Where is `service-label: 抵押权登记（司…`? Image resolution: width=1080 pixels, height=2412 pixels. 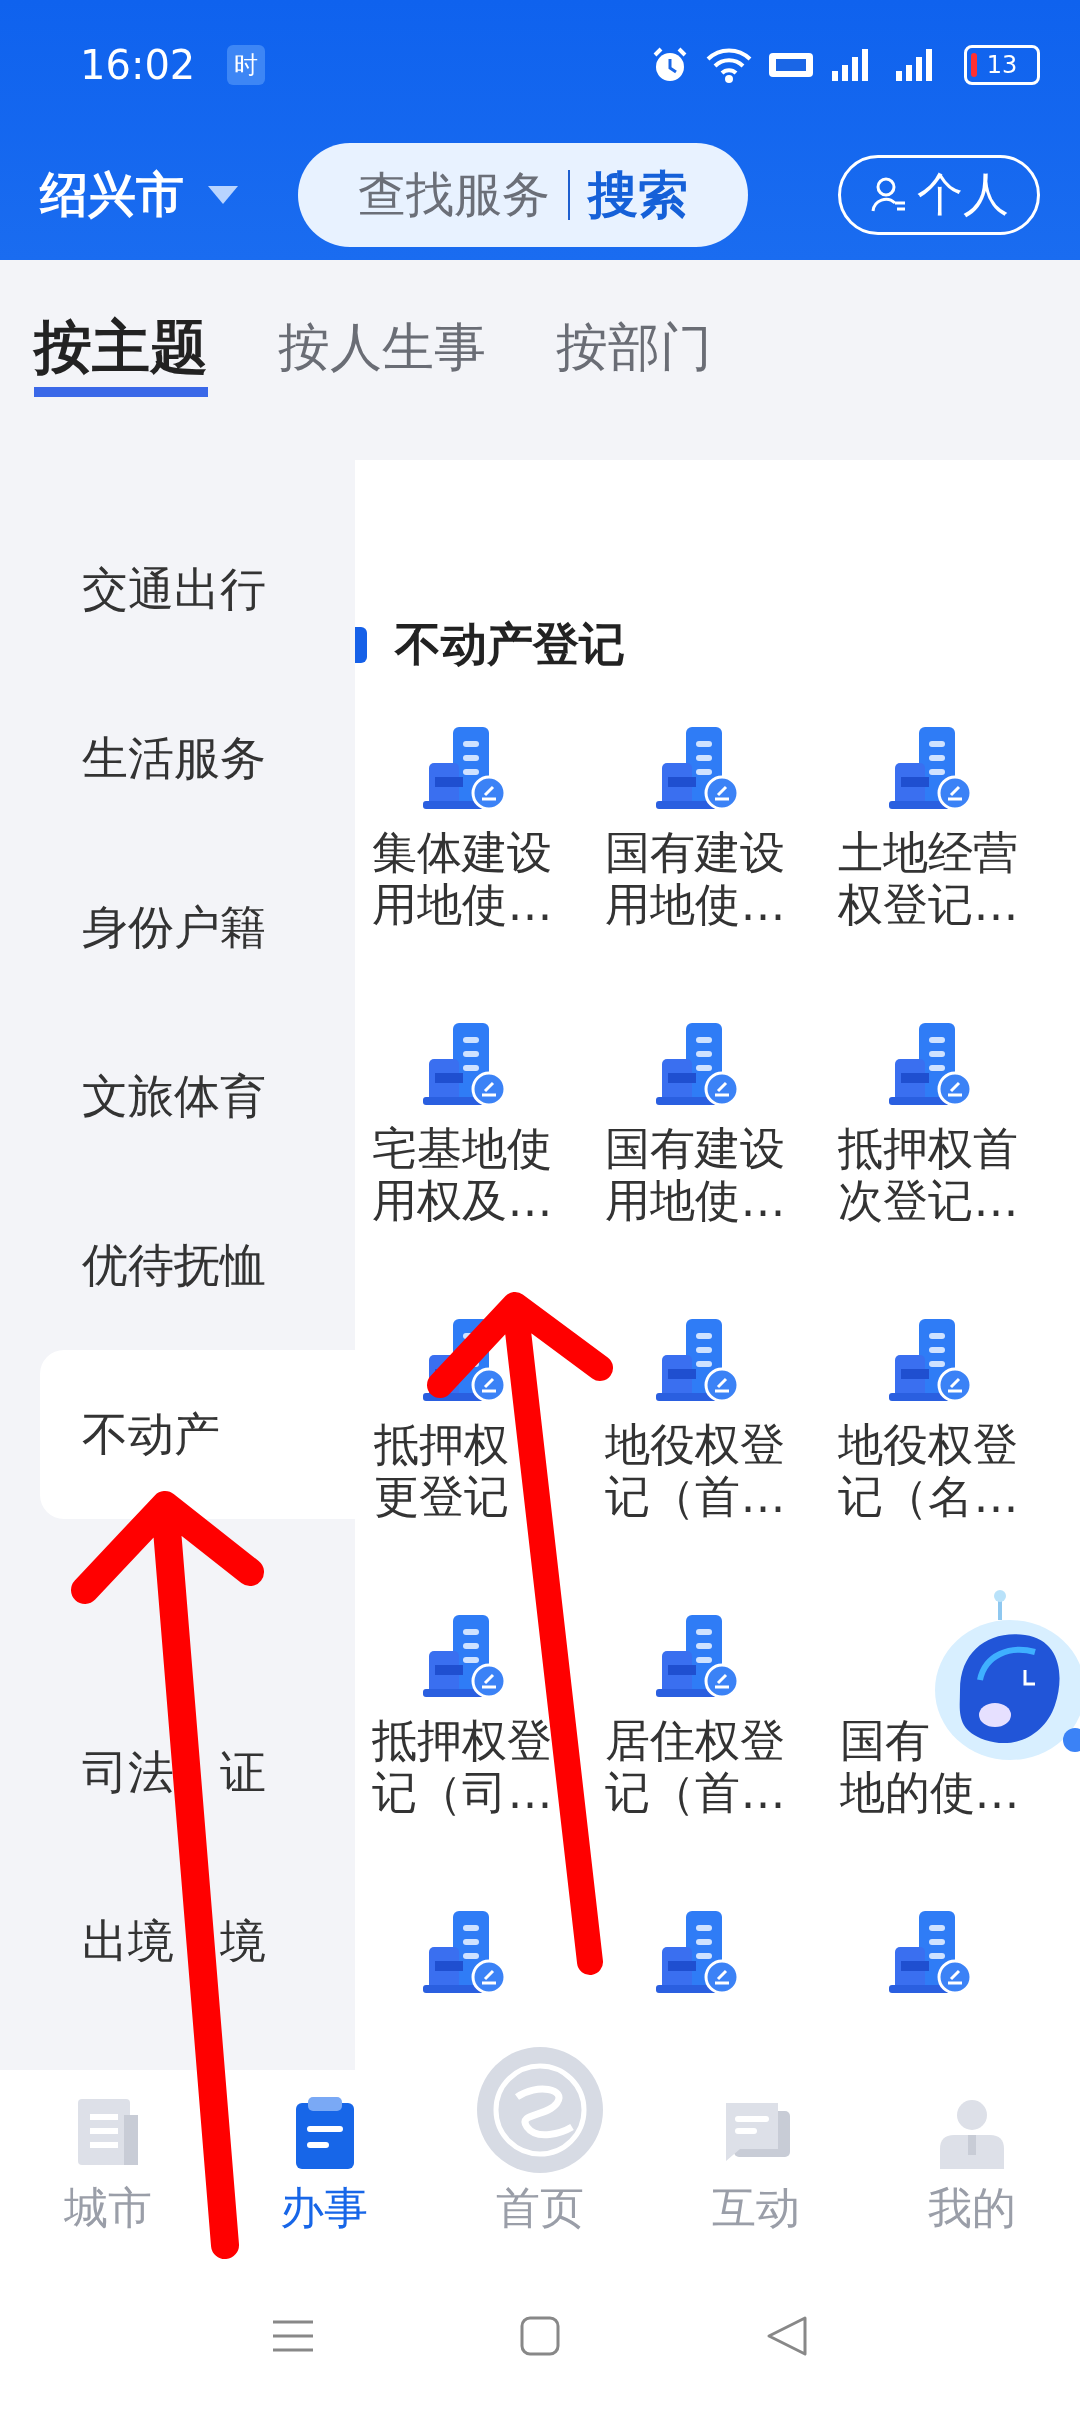 service-label: 抵押权登记（司… is located at coordinates (463, 1767).